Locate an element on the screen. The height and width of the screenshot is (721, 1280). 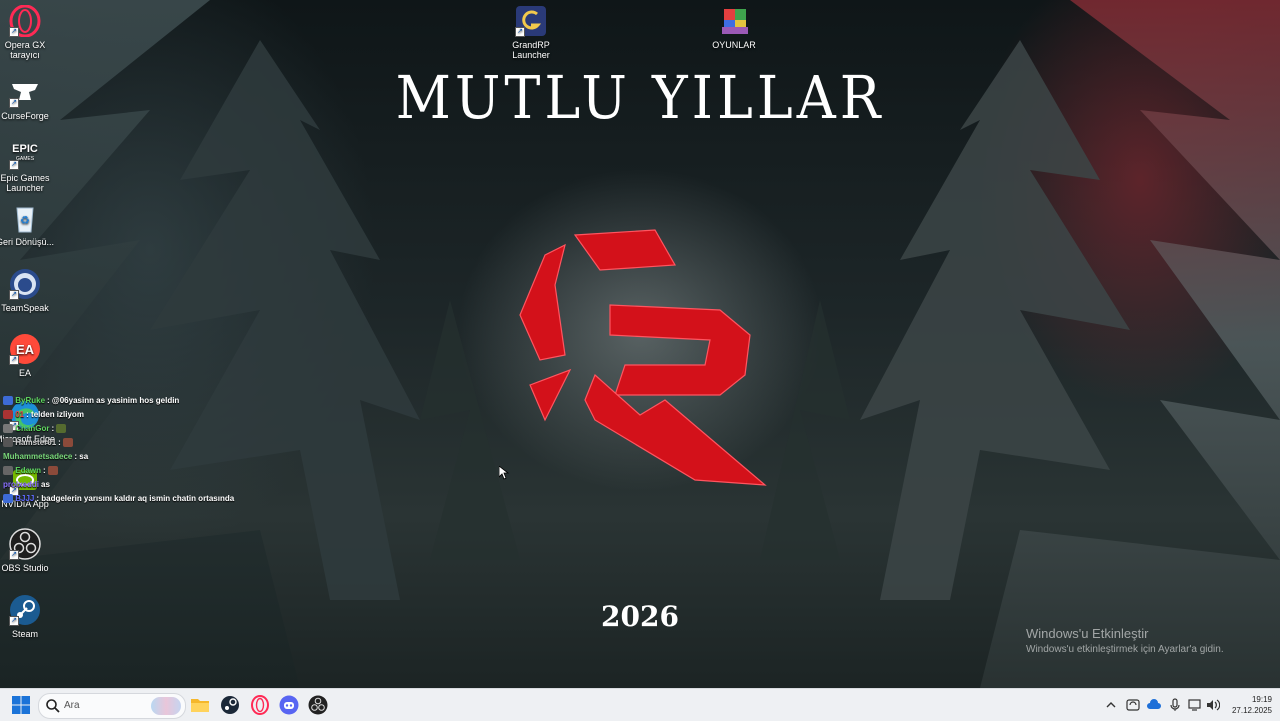
desktop-icon-label: OBS Studio is located at coordinates (25, 568).